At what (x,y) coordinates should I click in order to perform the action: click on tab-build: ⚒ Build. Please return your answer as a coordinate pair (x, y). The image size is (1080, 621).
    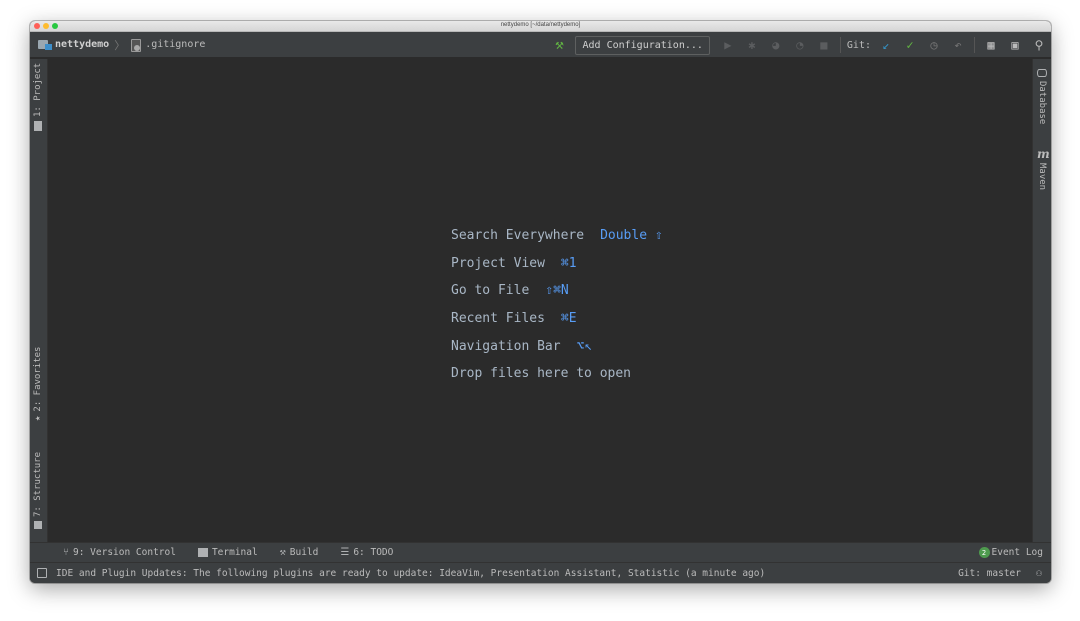
    Looking at the image, I should click on (299, 552).